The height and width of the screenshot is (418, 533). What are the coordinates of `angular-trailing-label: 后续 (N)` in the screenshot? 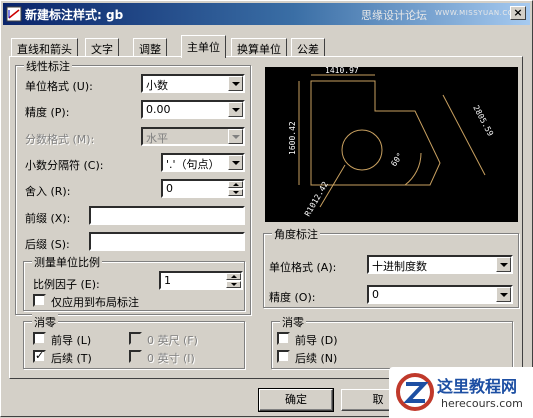 It's located at (316, 358).